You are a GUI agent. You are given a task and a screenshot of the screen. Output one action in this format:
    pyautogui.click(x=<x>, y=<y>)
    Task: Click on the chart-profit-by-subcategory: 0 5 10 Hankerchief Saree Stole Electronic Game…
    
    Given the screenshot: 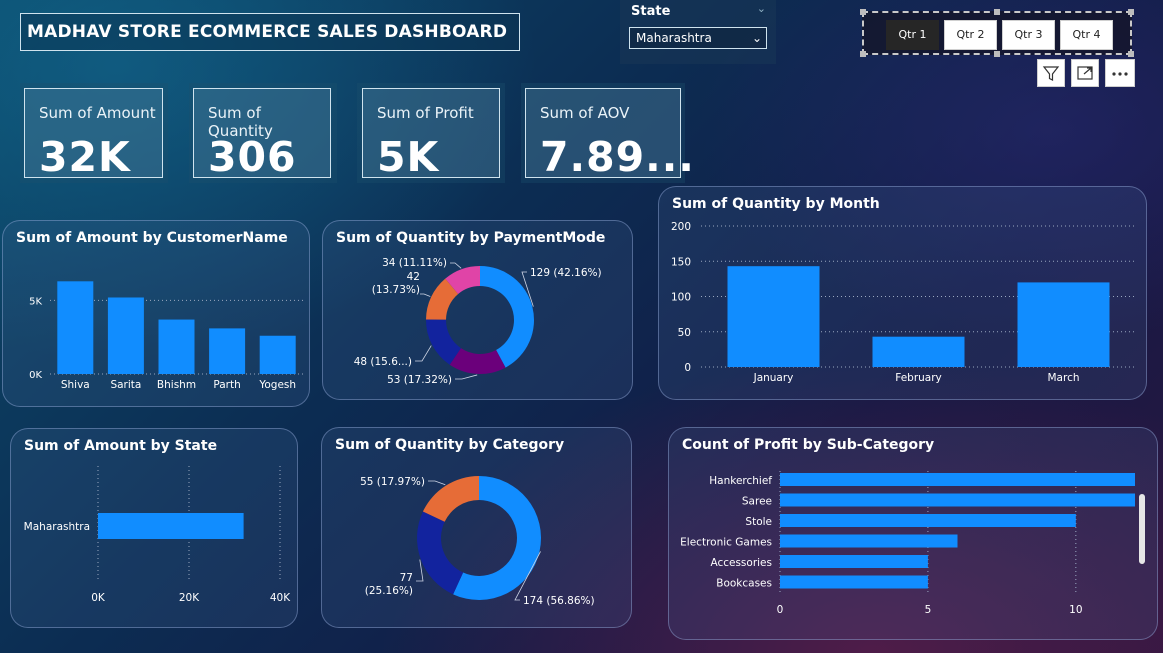 What is the action you would take?
    pyautogui.click(x=907, y=543)
    